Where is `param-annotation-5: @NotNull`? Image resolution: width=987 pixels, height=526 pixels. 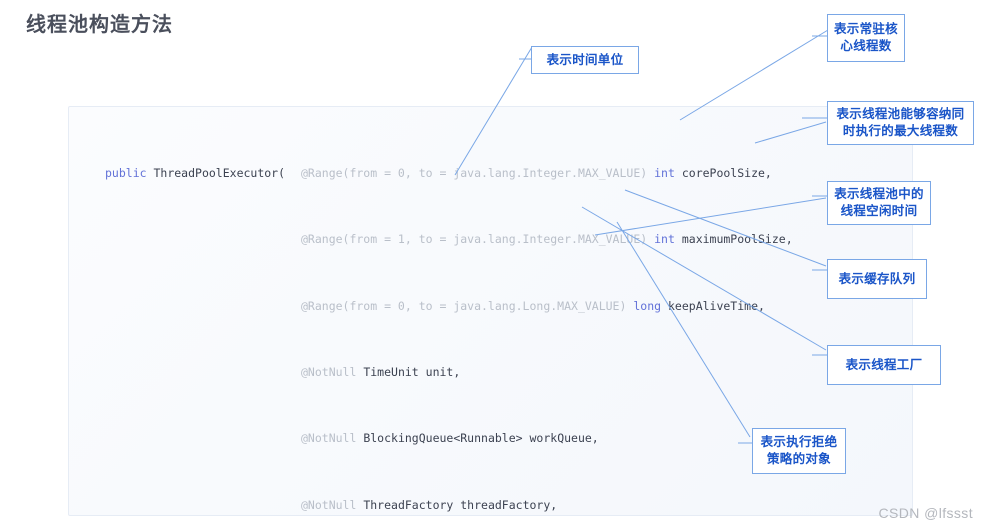 param-annotation-5: @NotNull is located at coordinates (329, 504).